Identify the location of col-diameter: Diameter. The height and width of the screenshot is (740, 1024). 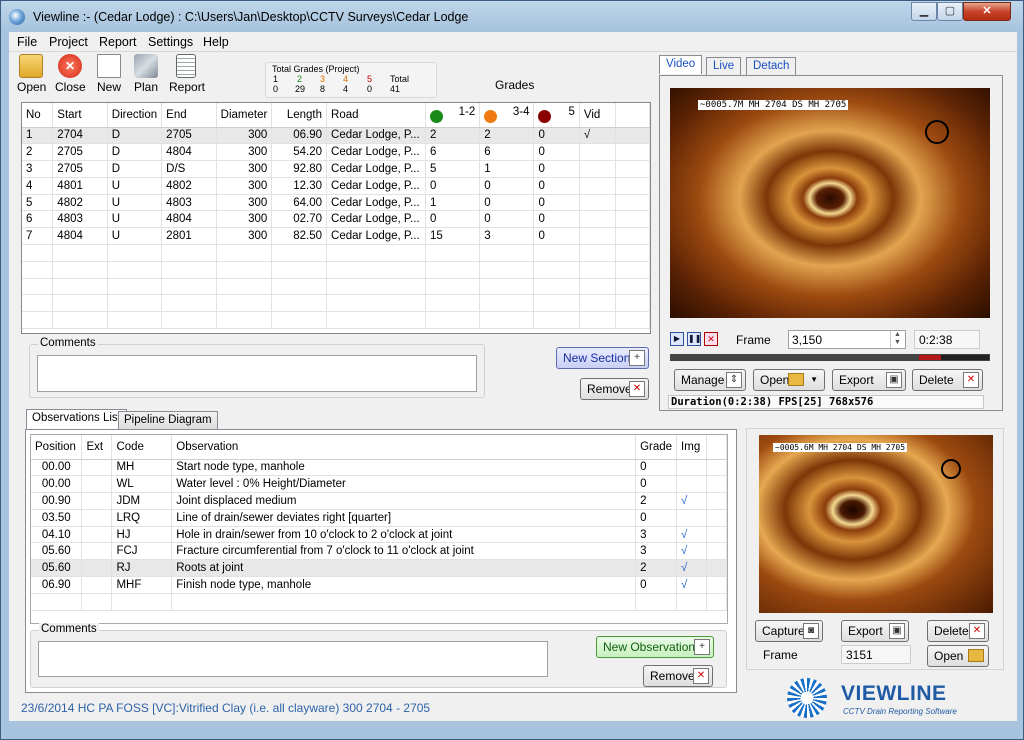
(244, 115).